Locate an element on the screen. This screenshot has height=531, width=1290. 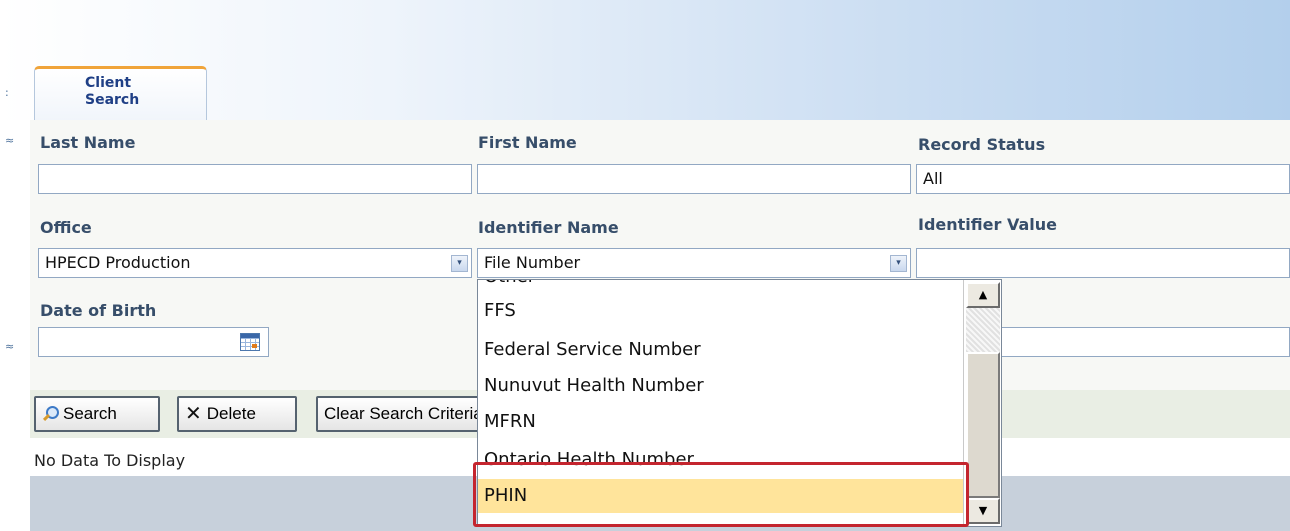
scrollbar-thumb is located at coordinates (983, 425).